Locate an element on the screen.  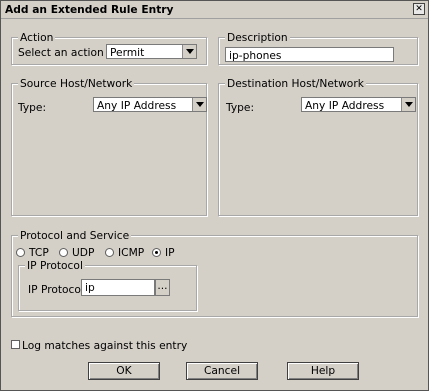
ok-button: OK is located at coordinates (124, 371).